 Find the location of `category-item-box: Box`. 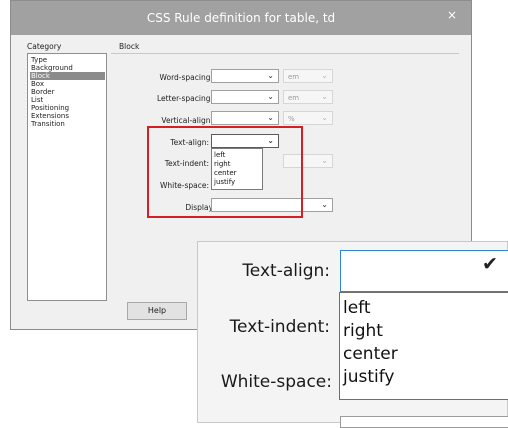

category-item-box: Box is located at coordinates (67, 84).